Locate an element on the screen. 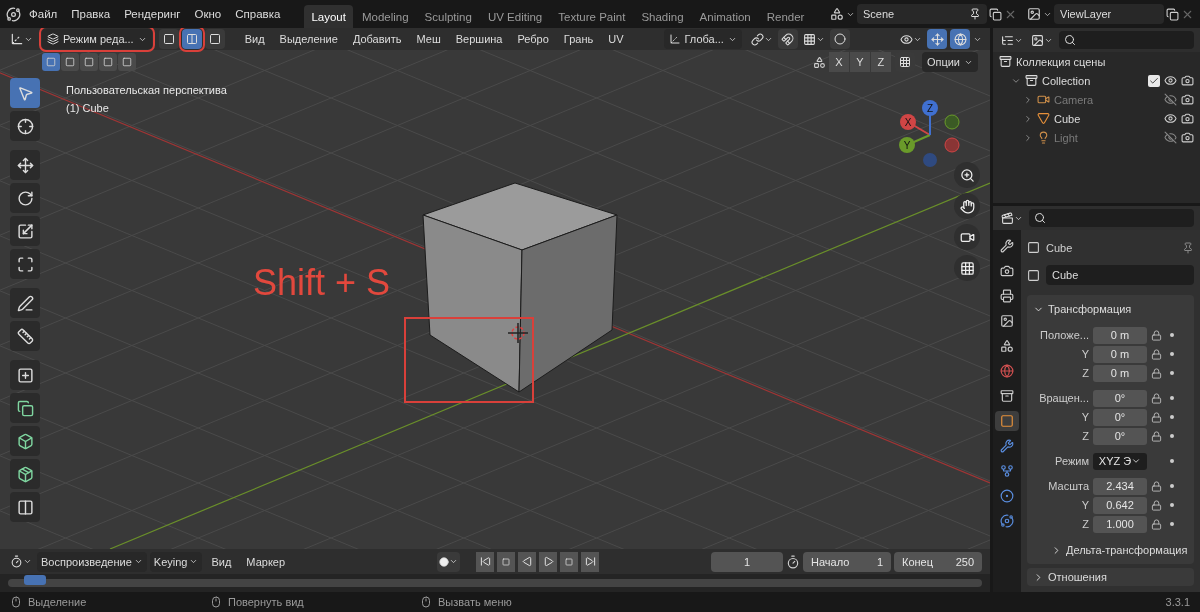  logo-icon is located at coordinates (13, 14).